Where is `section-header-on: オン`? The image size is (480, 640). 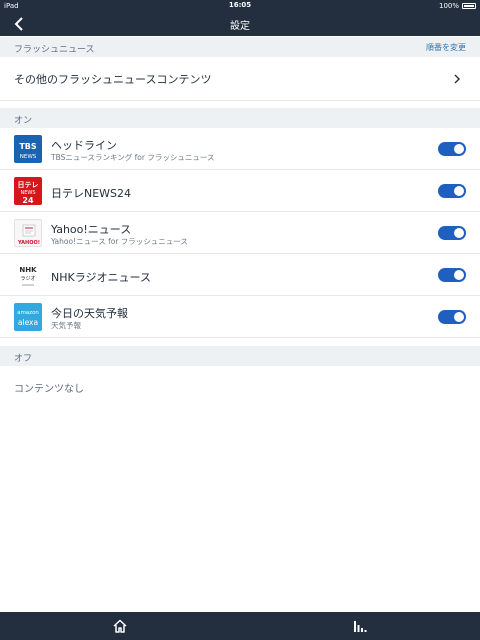 section-header-on: オン is located at coordinates (240, 118).